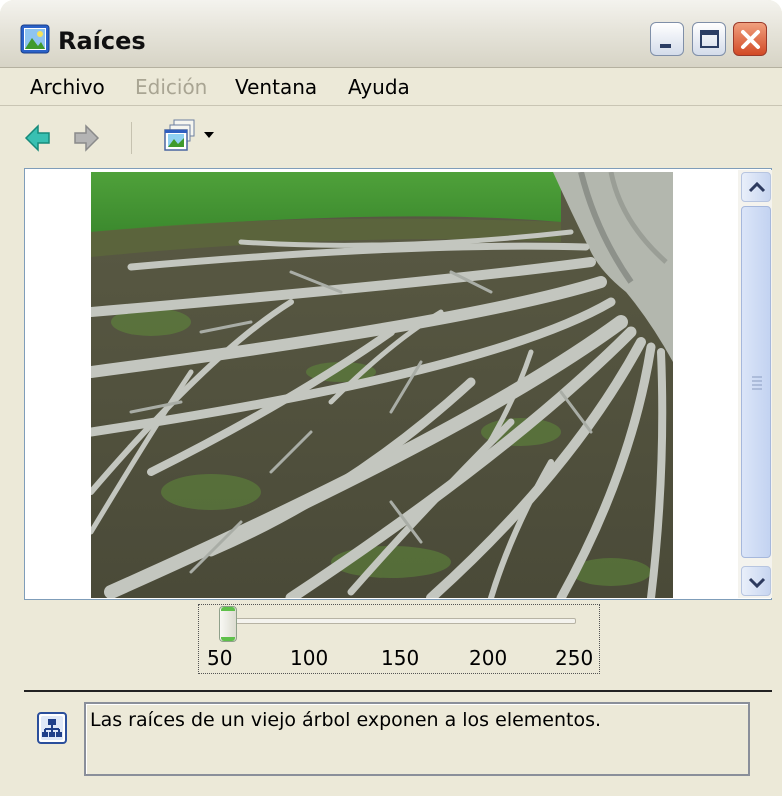 This screenshot has width=782, height=796. I want to click on chevron-up-icon, so click(757, 187).